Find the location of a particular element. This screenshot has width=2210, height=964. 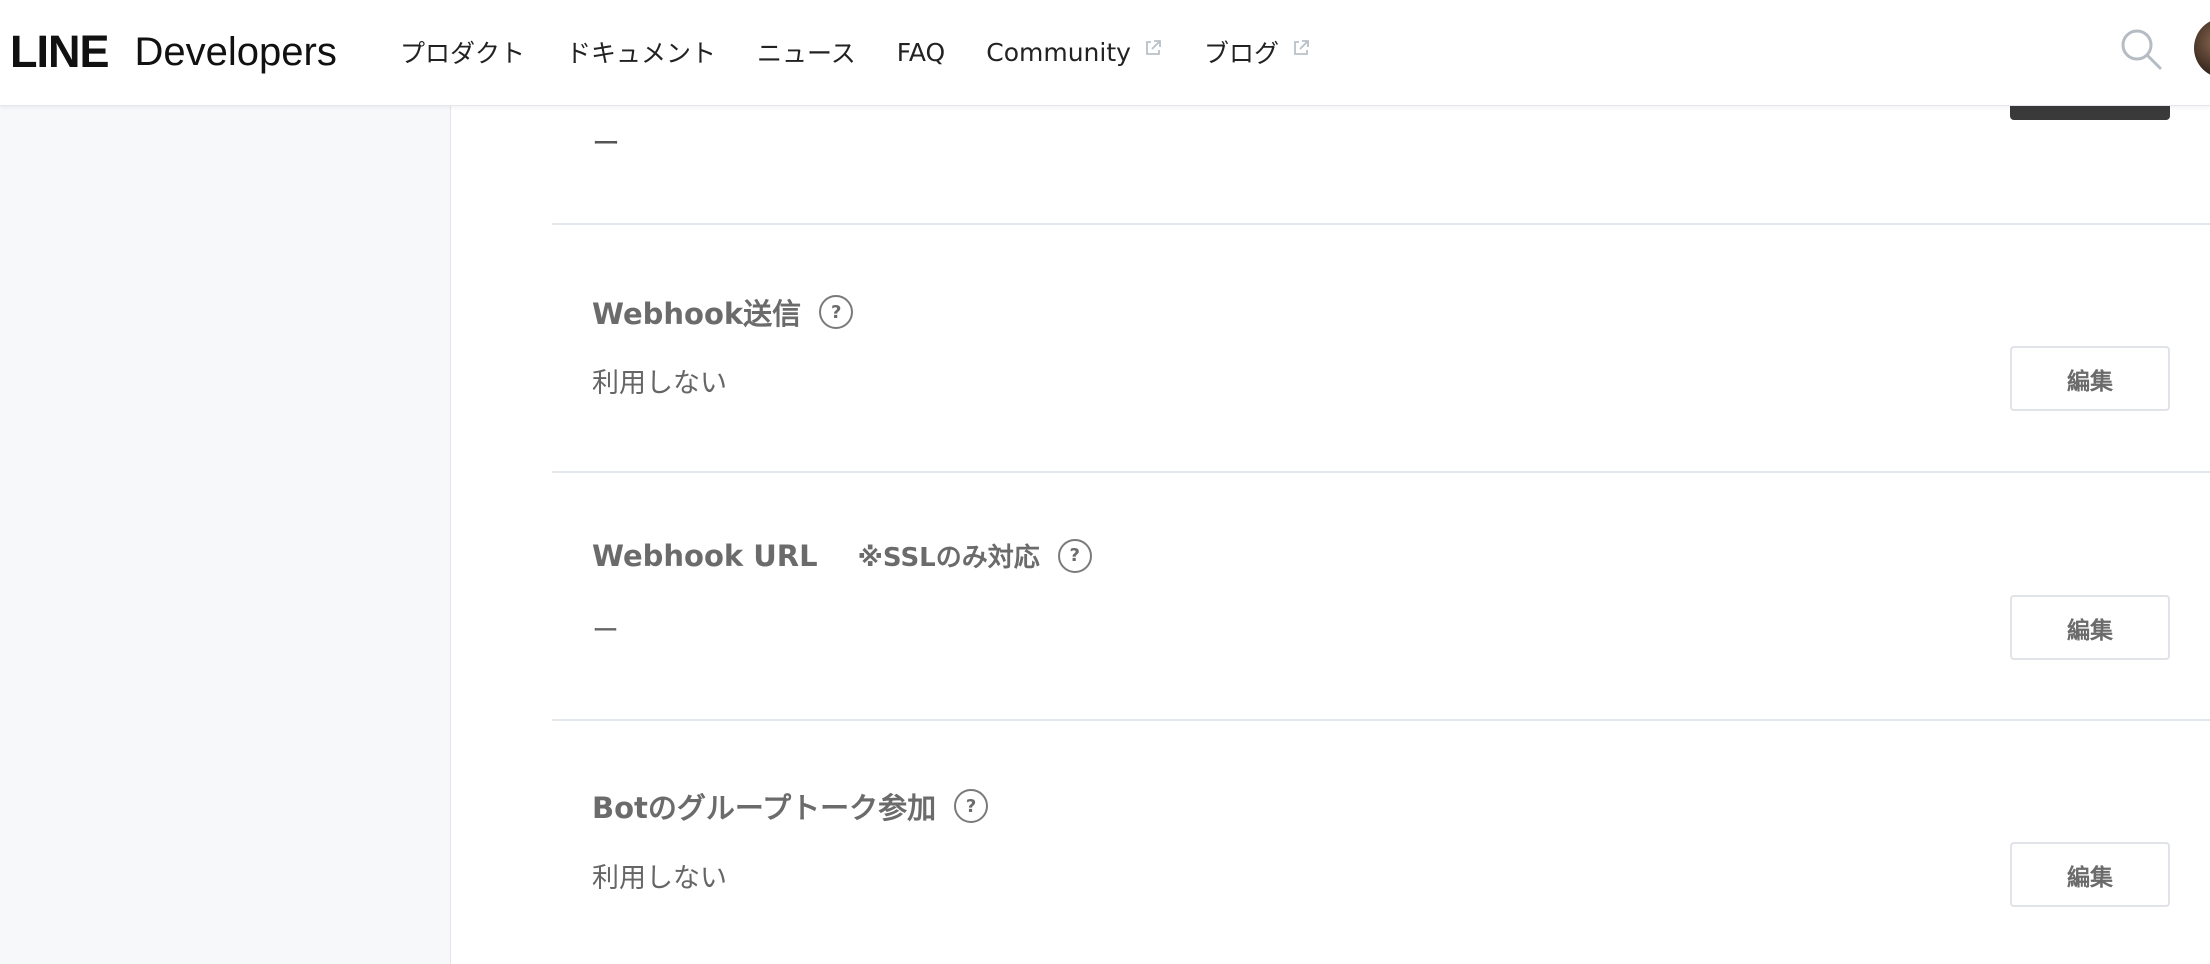

nav-item-label: ブログ is located at coordinates (1241, 53).